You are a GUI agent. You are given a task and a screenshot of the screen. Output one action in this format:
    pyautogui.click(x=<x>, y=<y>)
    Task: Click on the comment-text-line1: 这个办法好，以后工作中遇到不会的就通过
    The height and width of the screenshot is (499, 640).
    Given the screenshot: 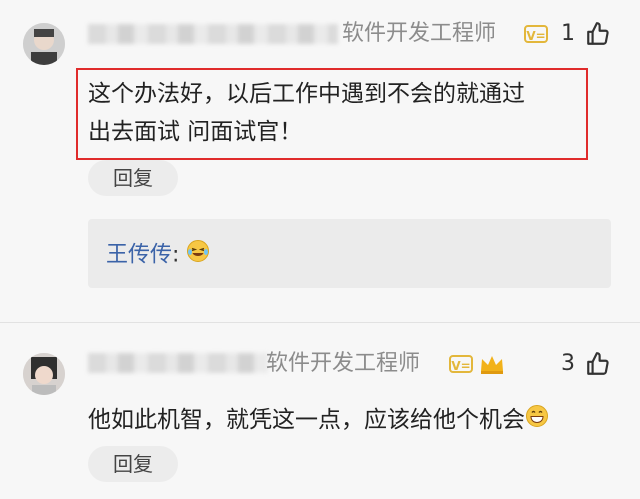 What is the action you would take?
    pyautogui.click(x=306, y=94)
    